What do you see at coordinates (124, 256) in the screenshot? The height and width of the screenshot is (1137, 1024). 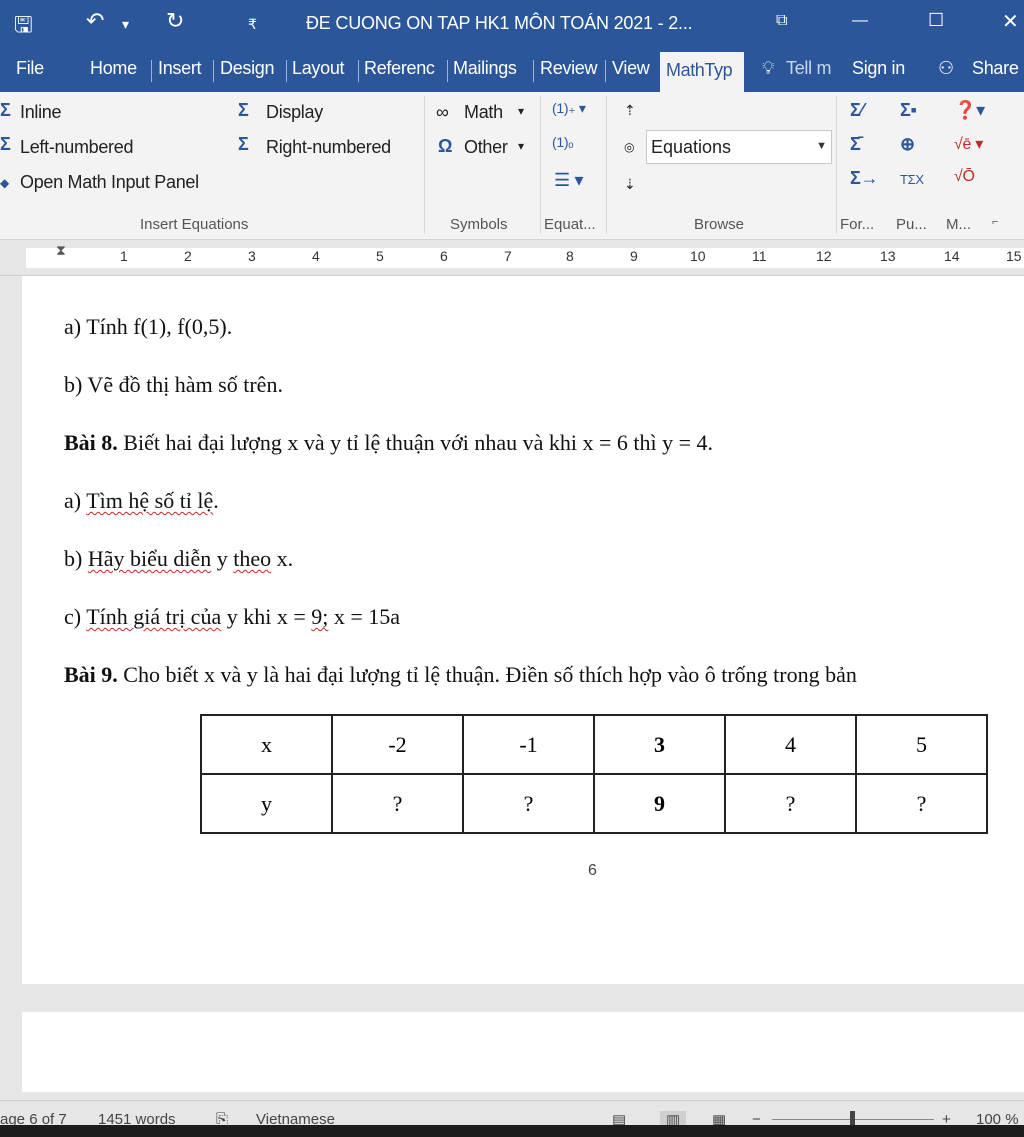 I see `ruler-number: 1` at bounding box center [124, 256].